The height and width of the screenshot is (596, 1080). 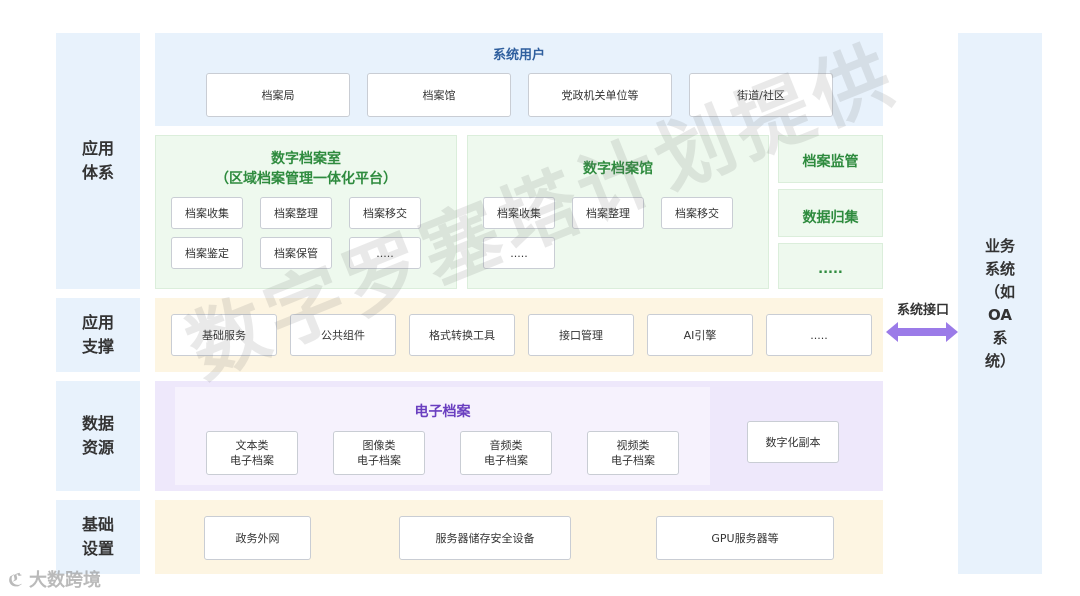 I want to click on support-item: 接口管理, so click(x=581, y=335).